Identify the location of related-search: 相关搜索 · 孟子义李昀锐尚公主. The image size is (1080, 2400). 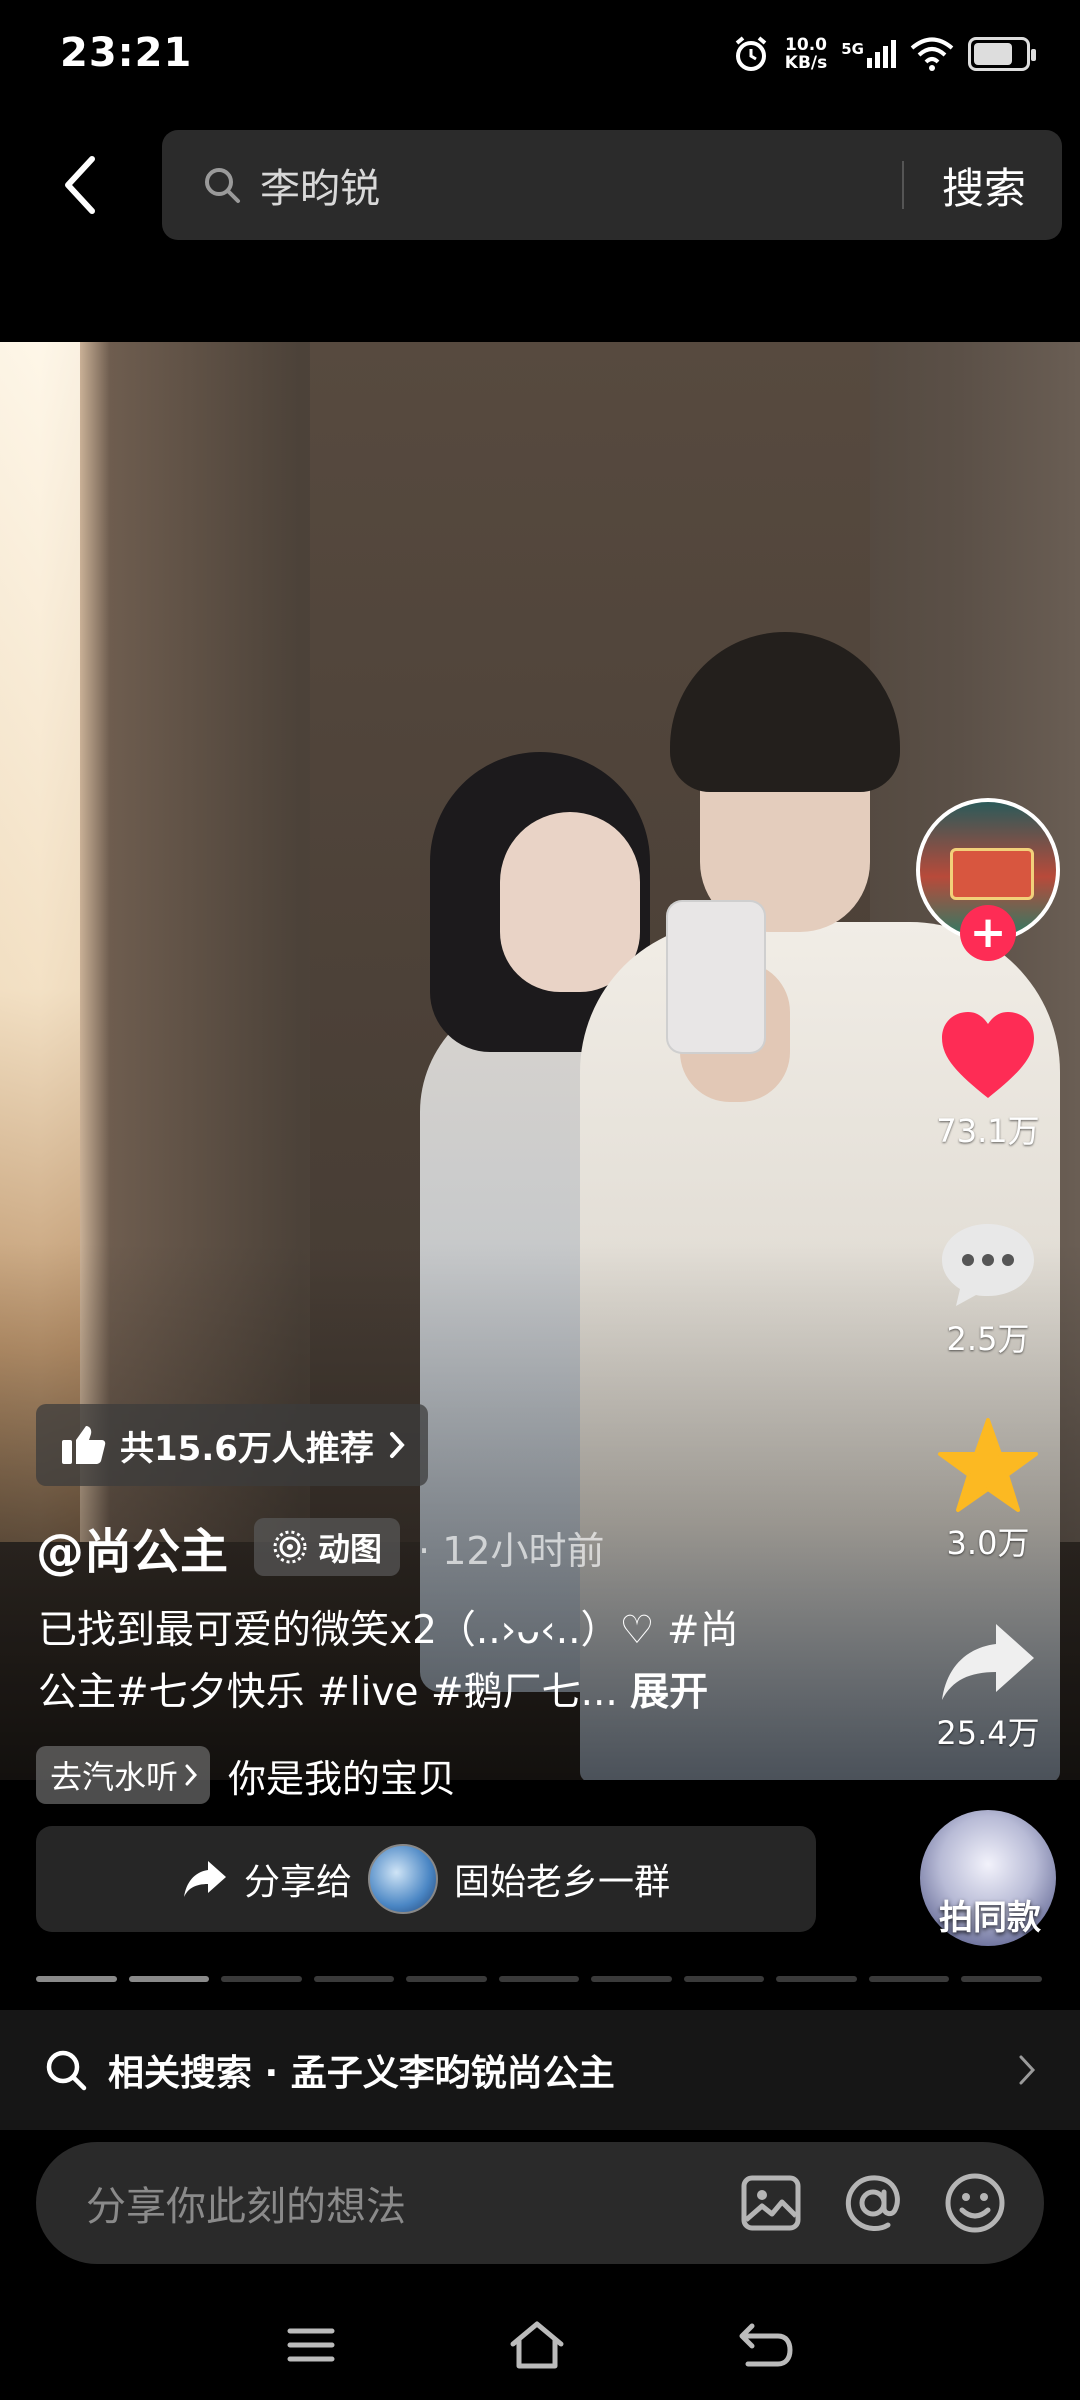
(540, 2070).